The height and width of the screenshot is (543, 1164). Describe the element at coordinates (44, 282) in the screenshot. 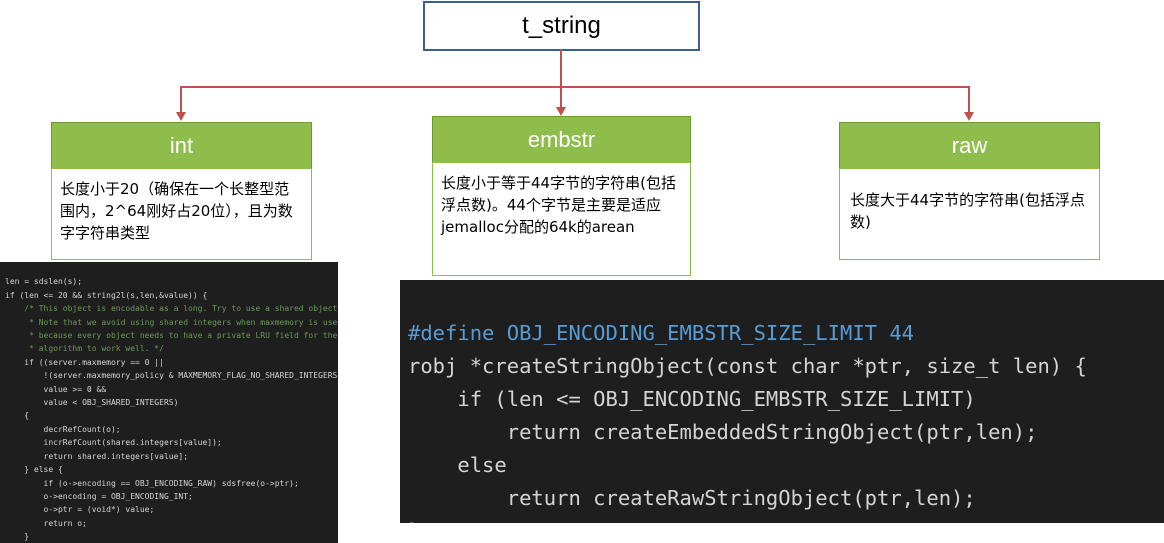

I see `code-line: len = sdslen(s);` at that location.